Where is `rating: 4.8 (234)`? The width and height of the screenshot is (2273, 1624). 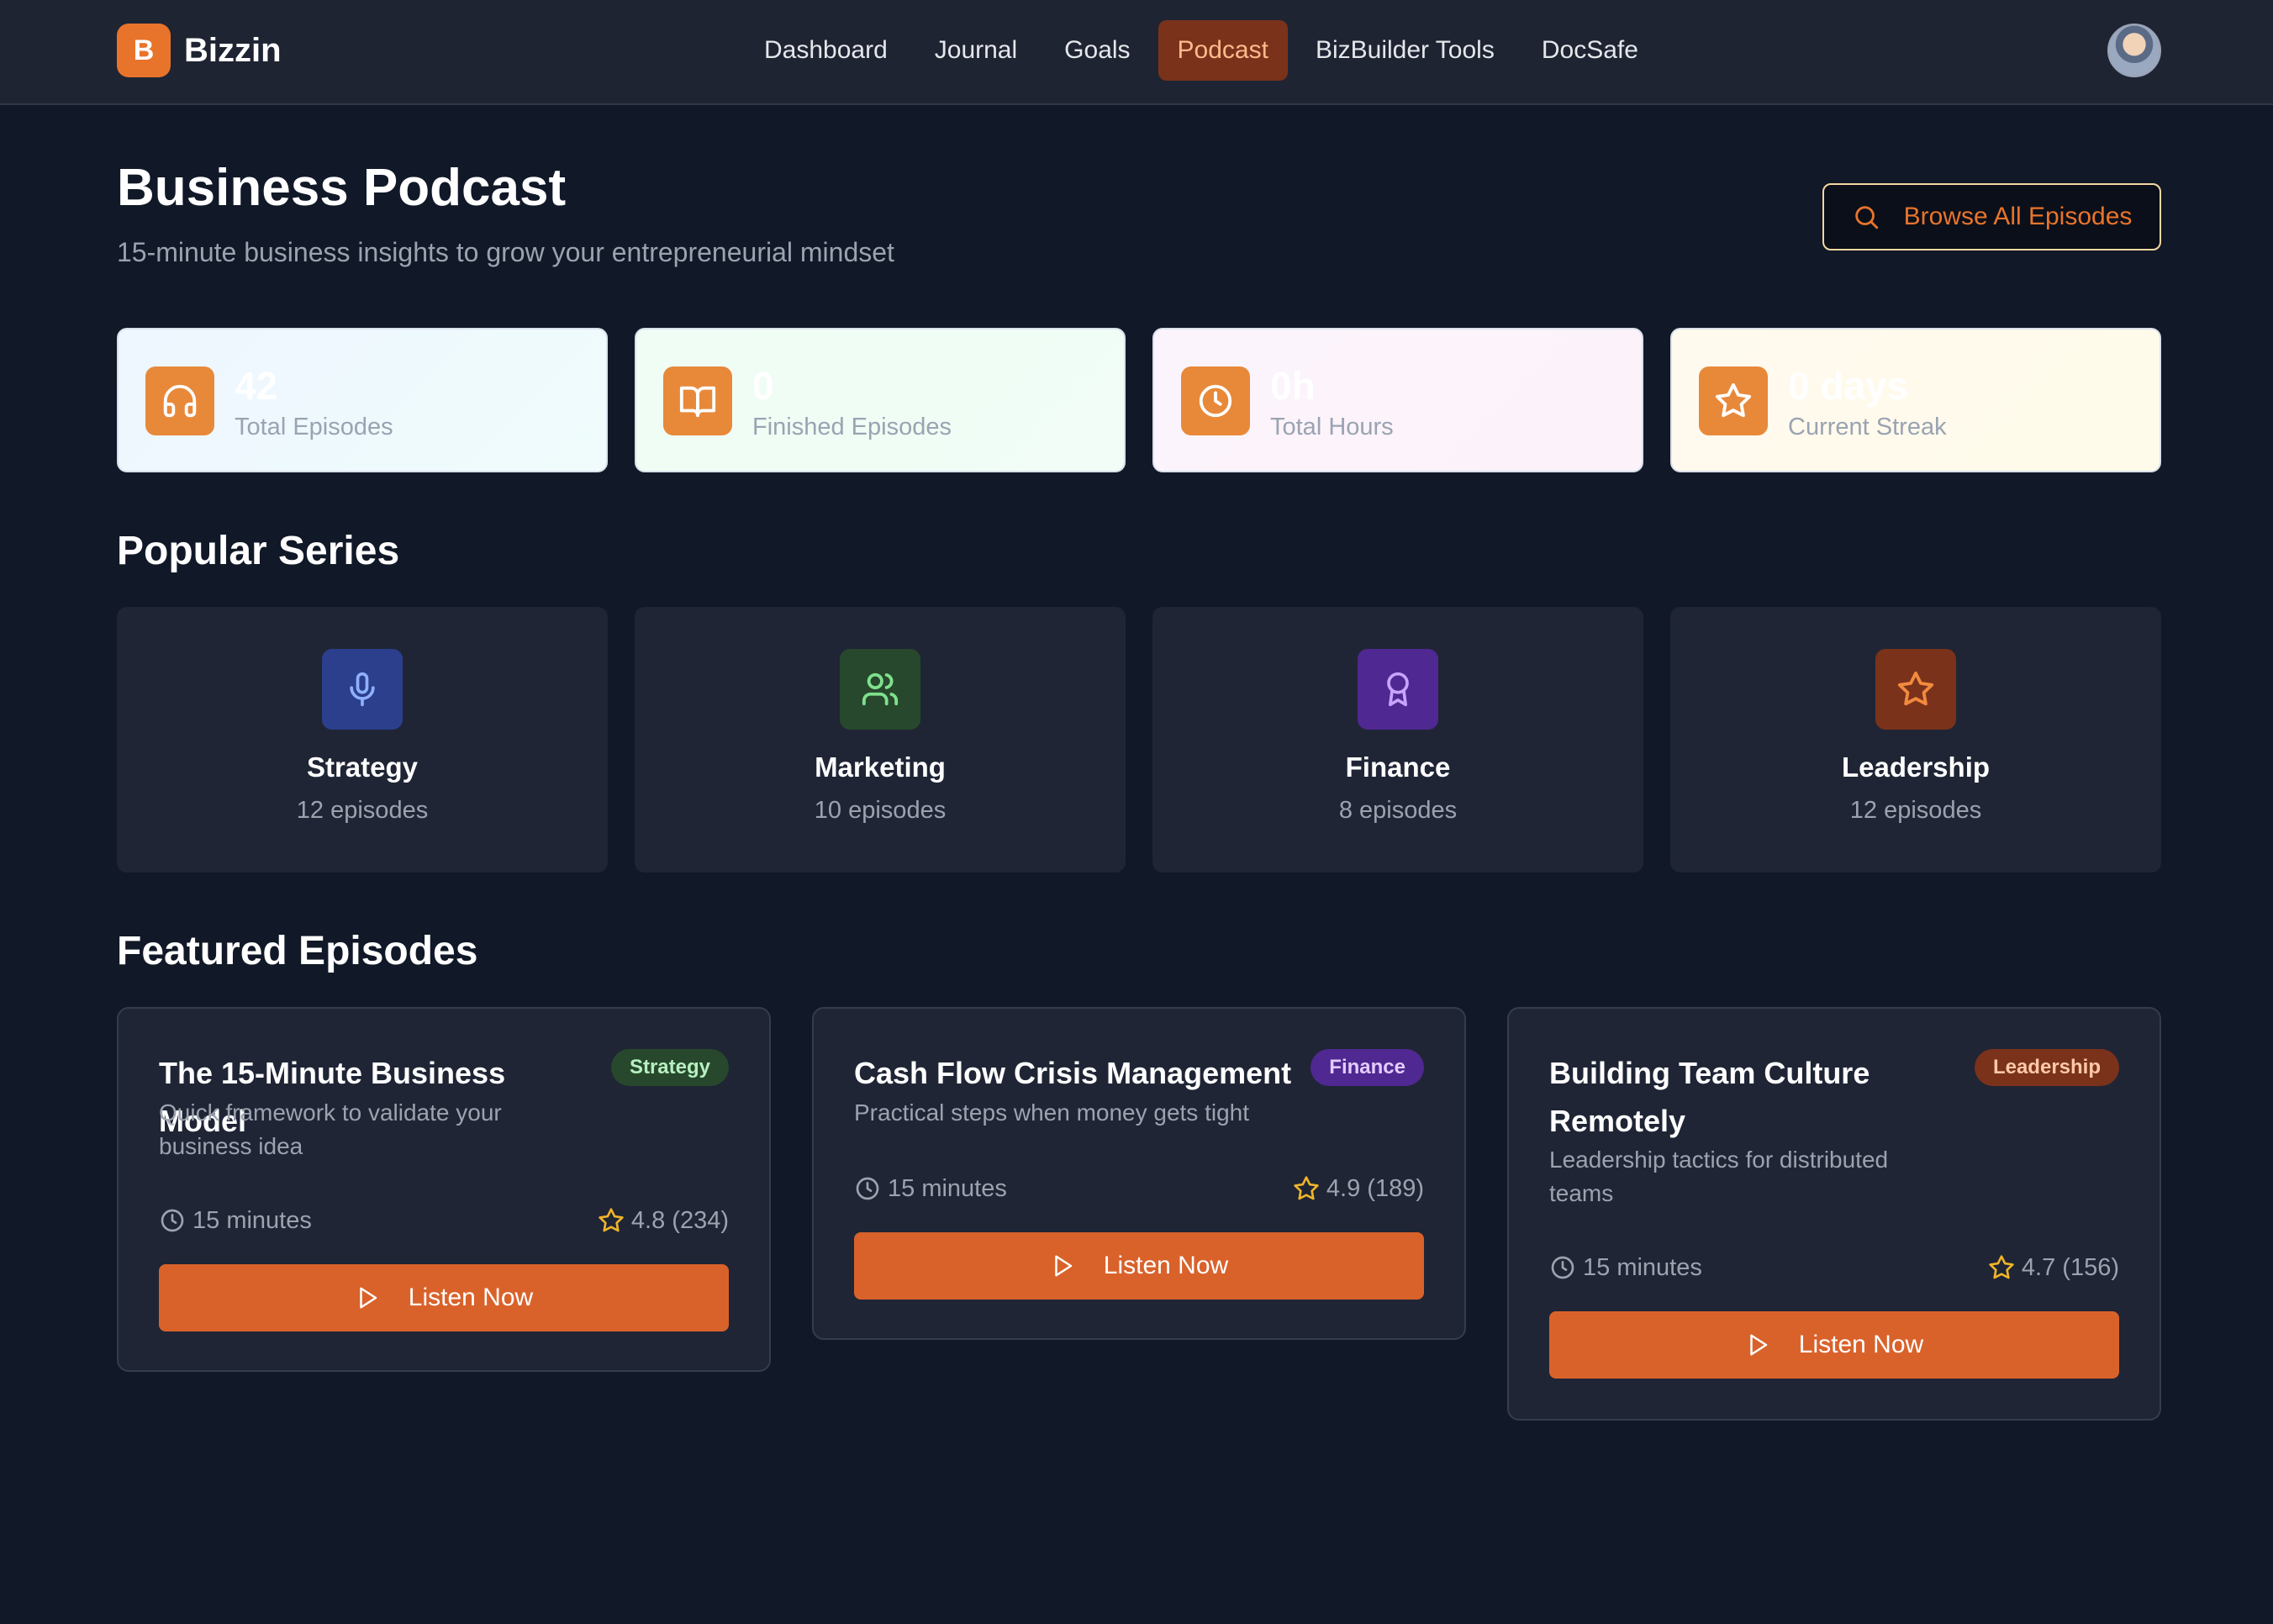
rating: 4.8 (234) is located at coordinates (663, 1221).